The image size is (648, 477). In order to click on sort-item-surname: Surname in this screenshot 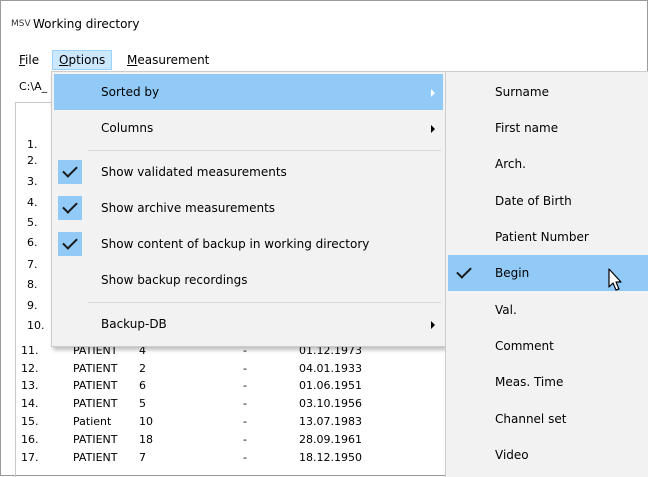, I will do `click(548, 92)`.